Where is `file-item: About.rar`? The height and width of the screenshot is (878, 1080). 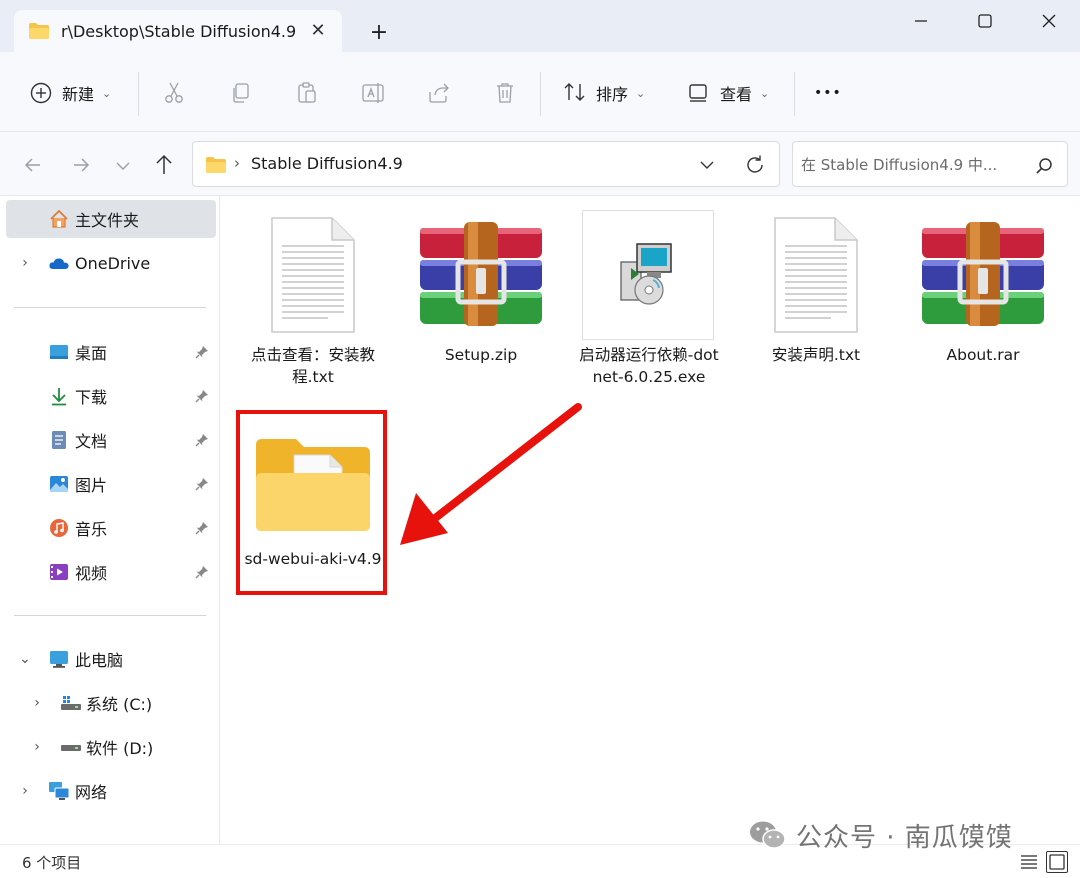
file-item: About.rar is located at coordinates (983, 305).